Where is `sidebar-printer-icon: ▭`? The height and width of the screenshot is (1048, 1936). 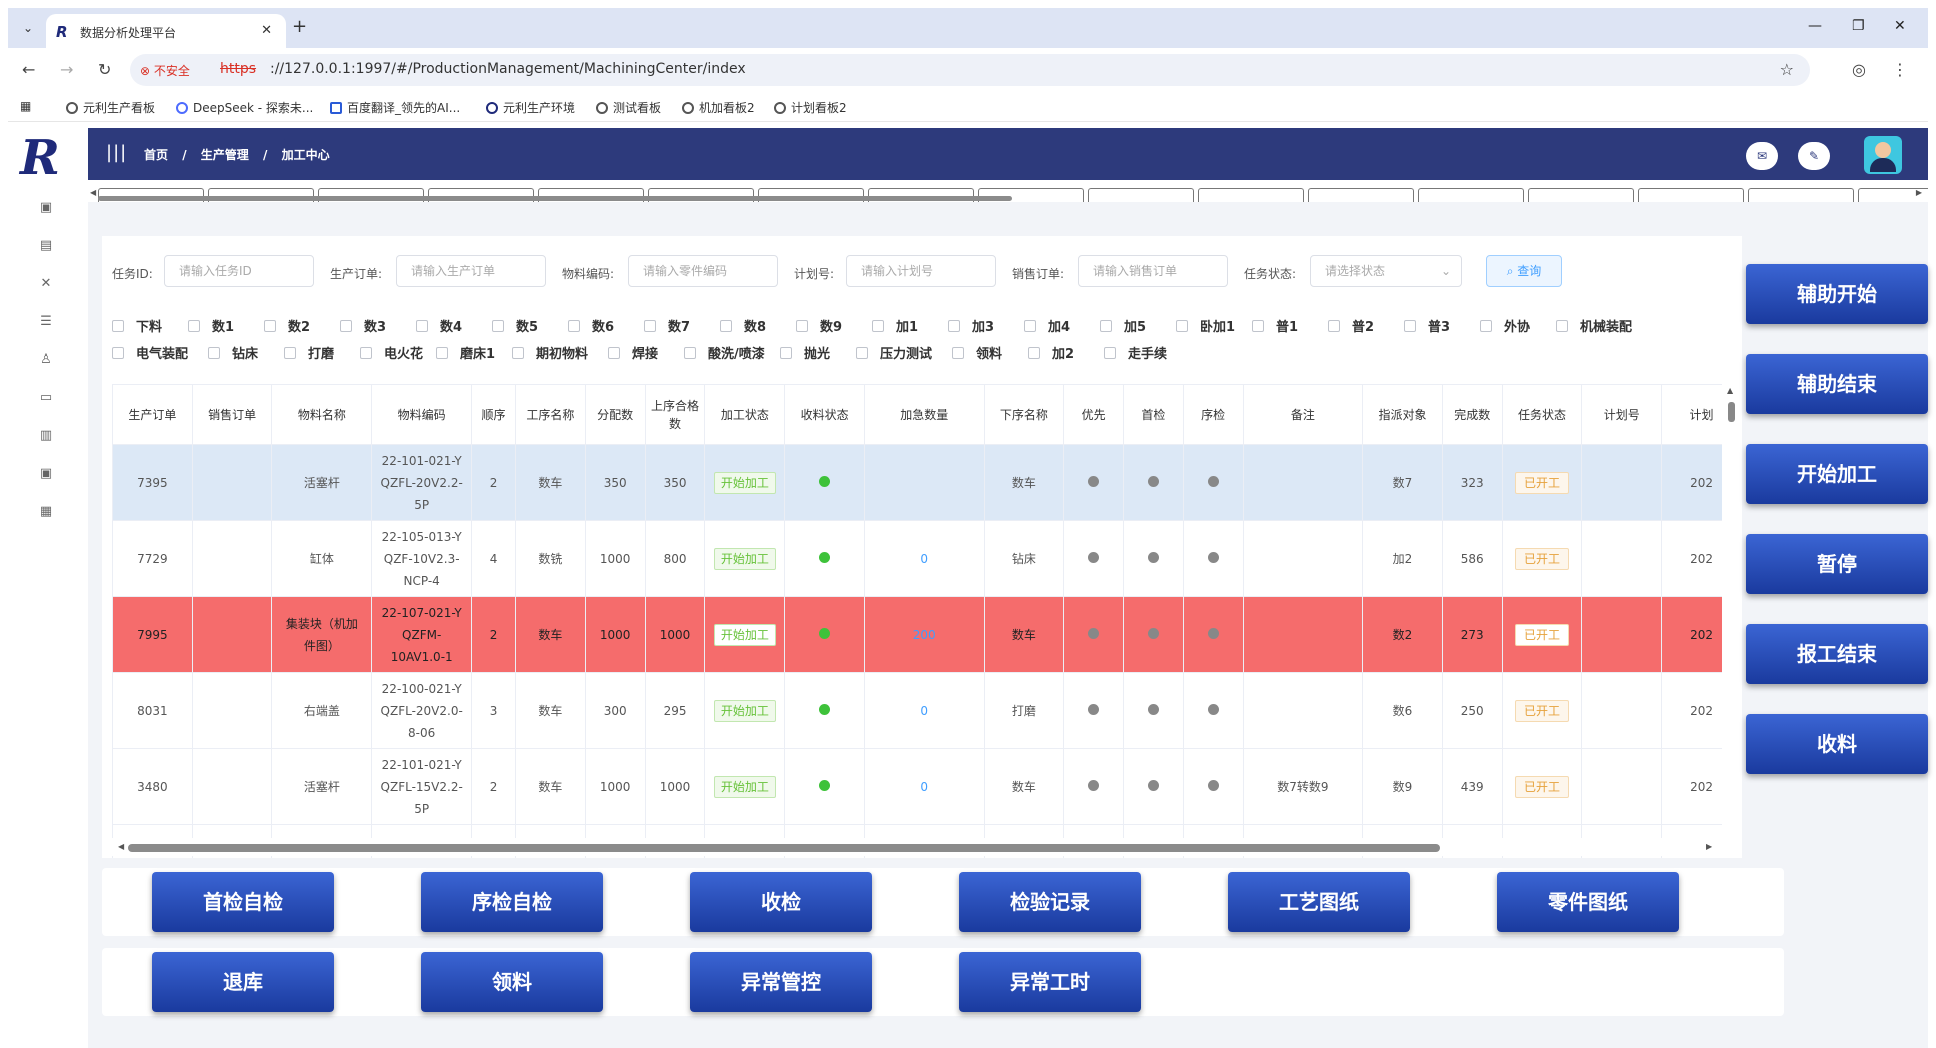 sidebar-printer-icon: ▭ is located at coordinates (46, 398).